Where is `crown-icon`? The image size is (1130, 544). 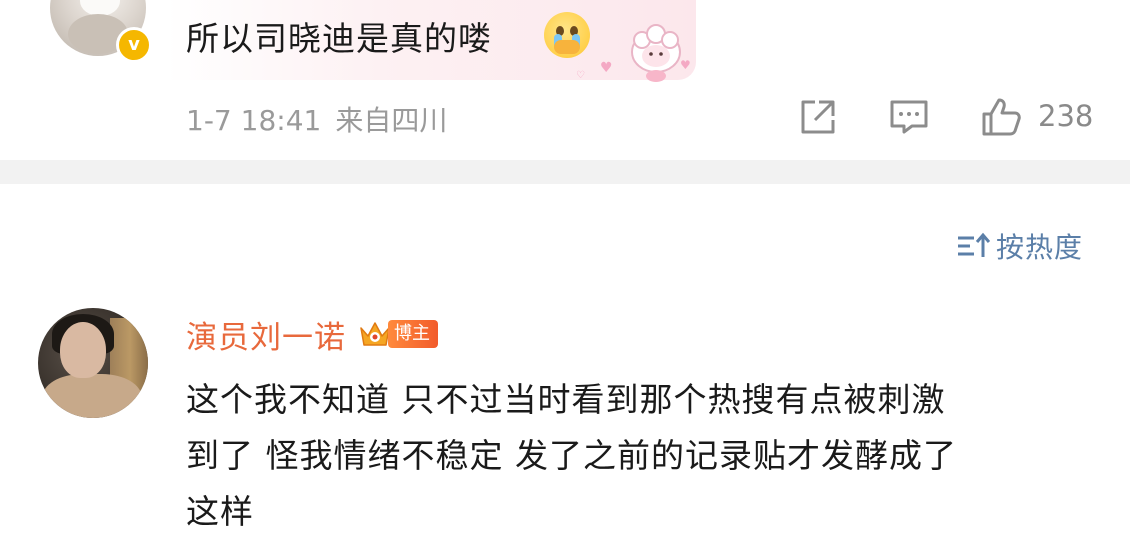
crown-icon is located at coordinates (375, 334).